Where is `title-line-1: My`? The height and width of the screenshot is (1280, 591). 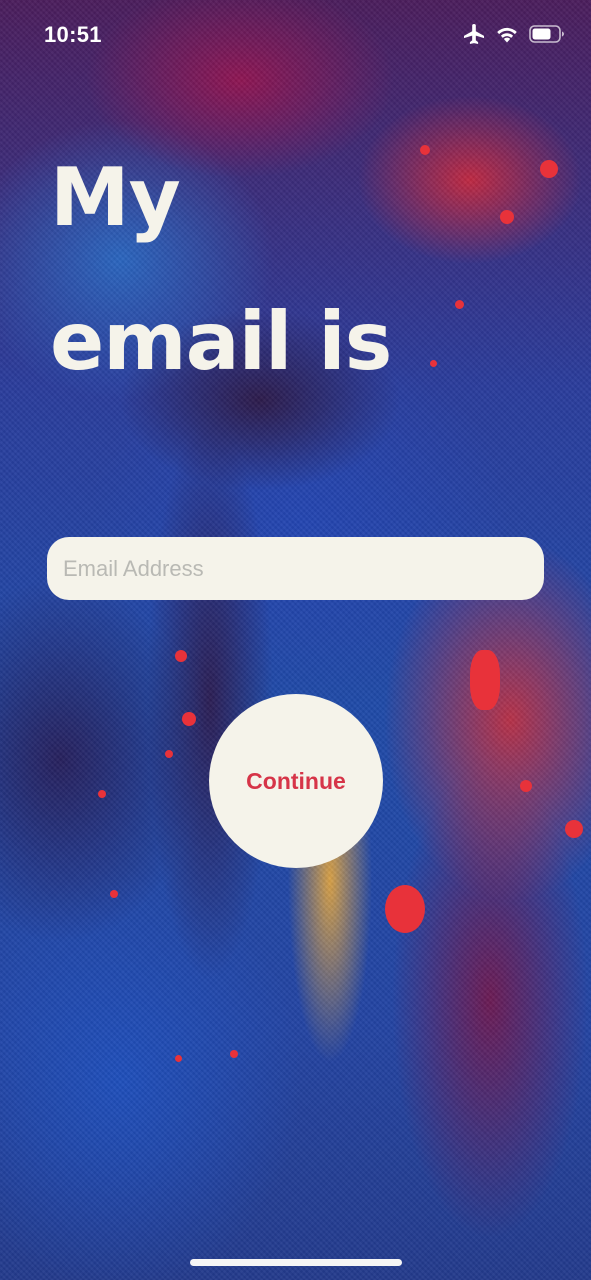 title-line-1: My is located at coordinates (115, 197).